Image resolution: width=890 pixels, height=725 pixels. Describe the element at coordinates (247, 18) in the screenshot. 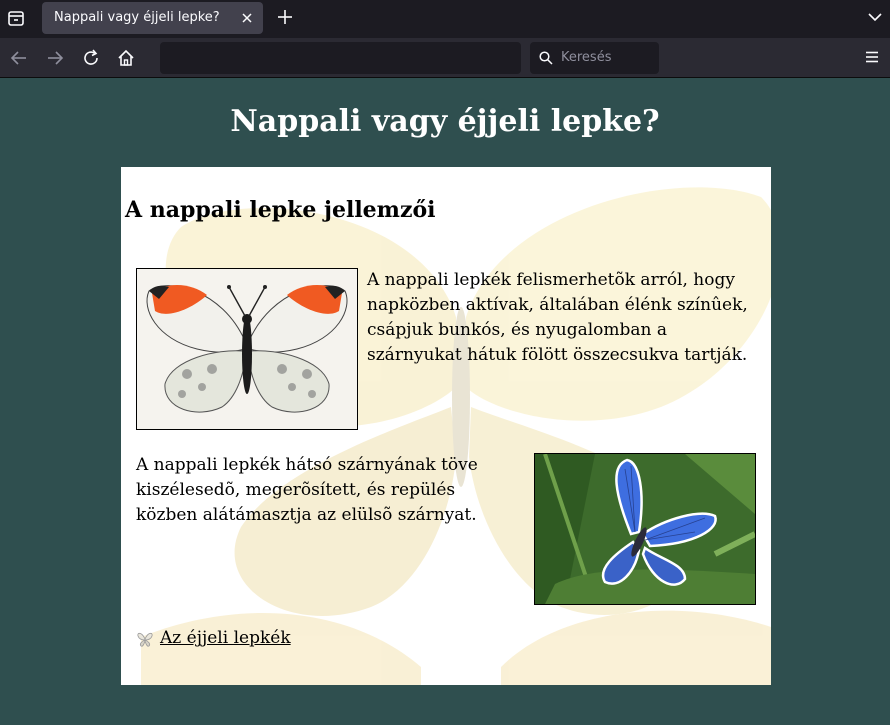

I see `close-icon` at that location.